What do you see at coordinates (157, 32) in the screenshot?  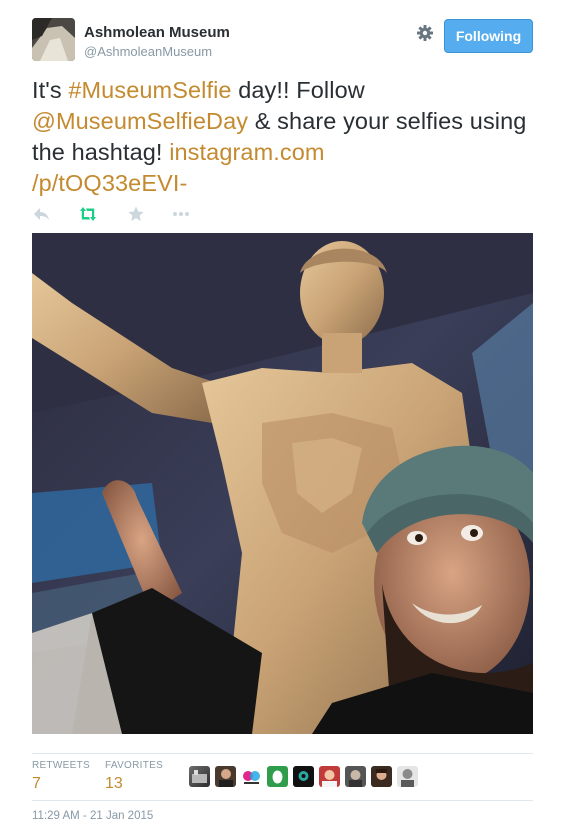 I see `account-name: Ashmolean Museum` at bounding box center [157, 32].